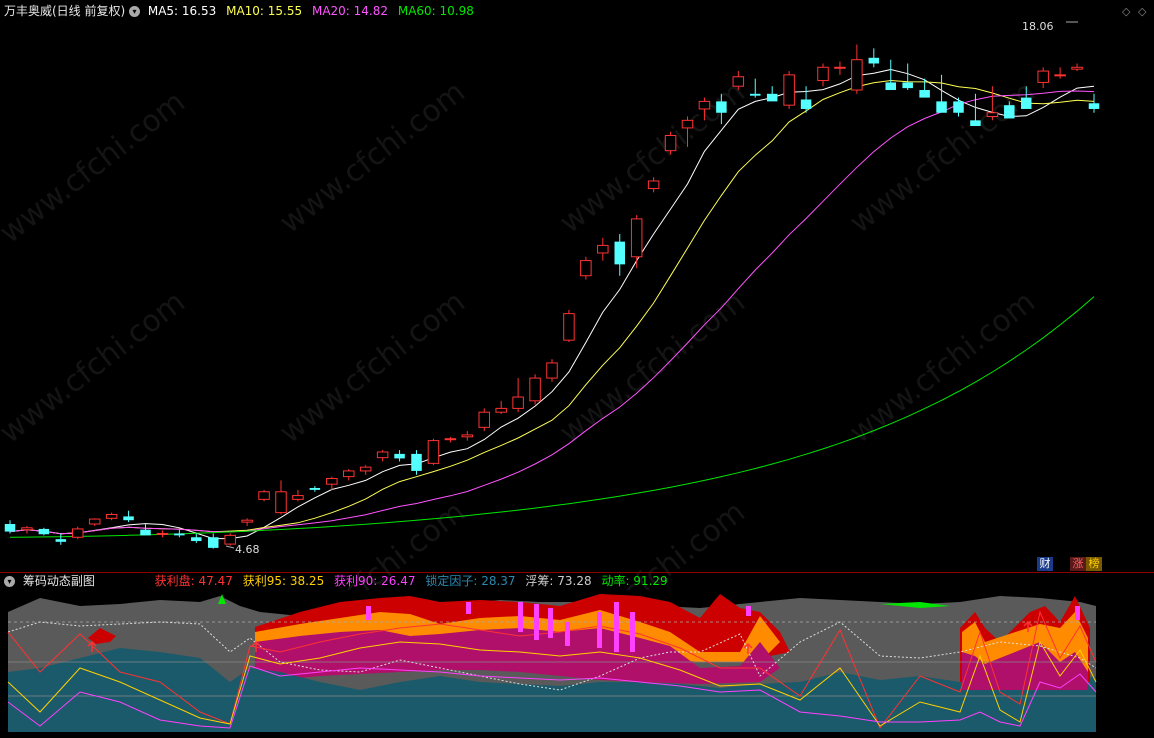 The image size is (1154, 738). I want to click on finance-badge: 财, so click(1045, 564).